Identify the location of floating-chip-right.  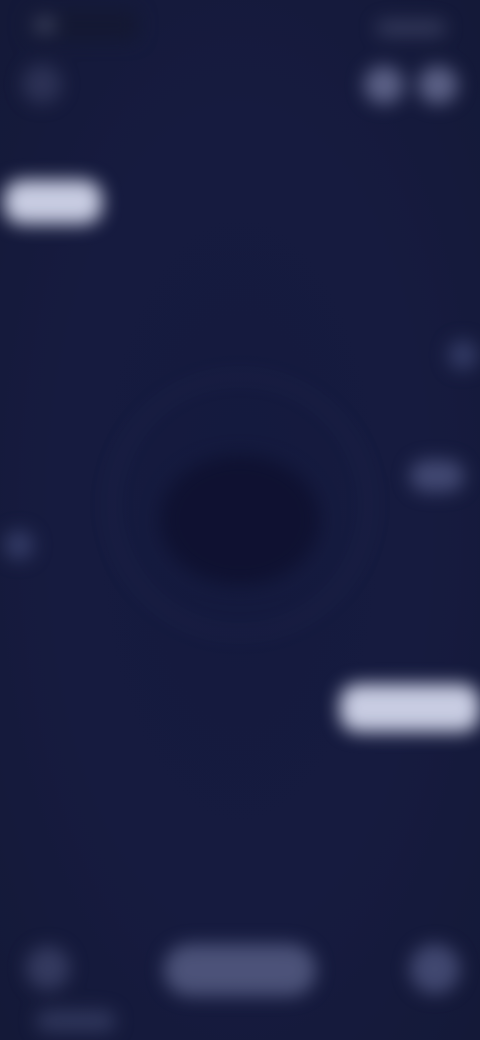
(410, 708).